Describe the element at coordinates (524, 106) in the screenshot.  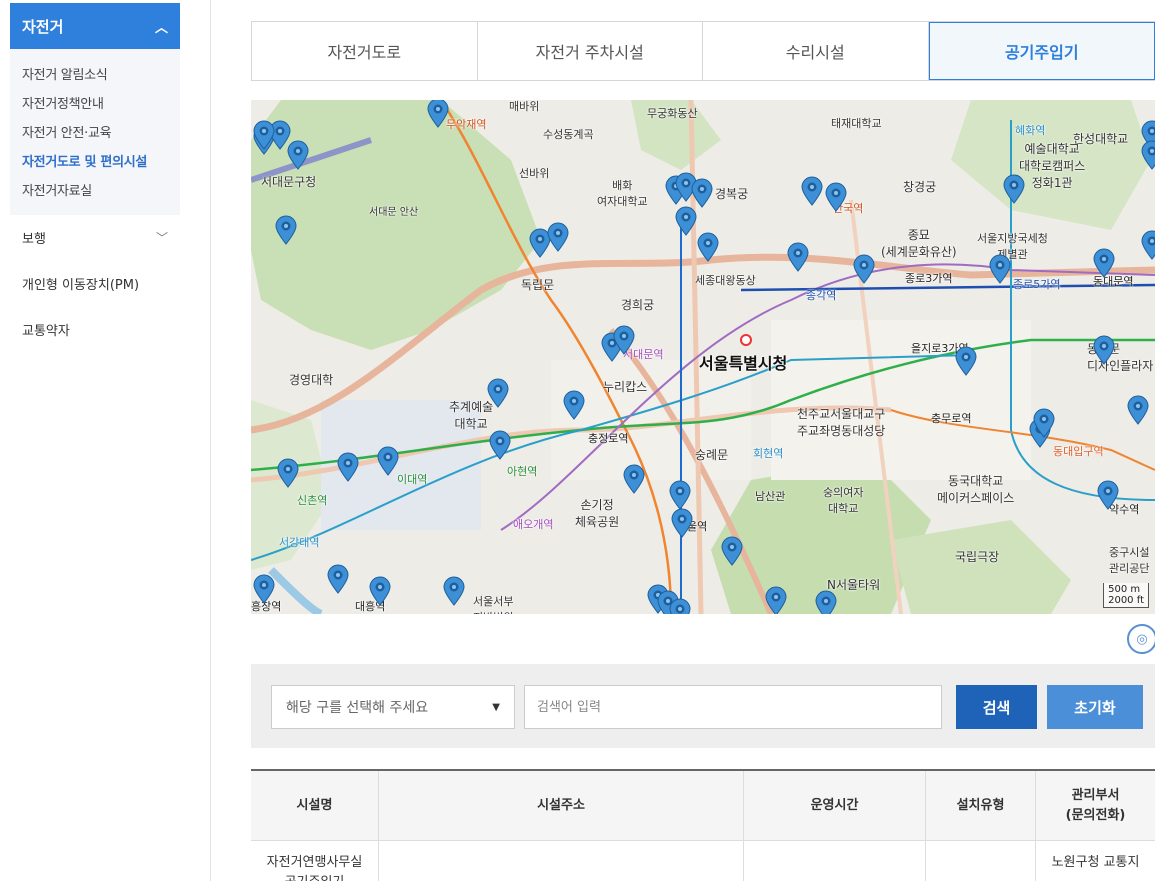
I see `map-label-maebawi: 매바위` at that location.